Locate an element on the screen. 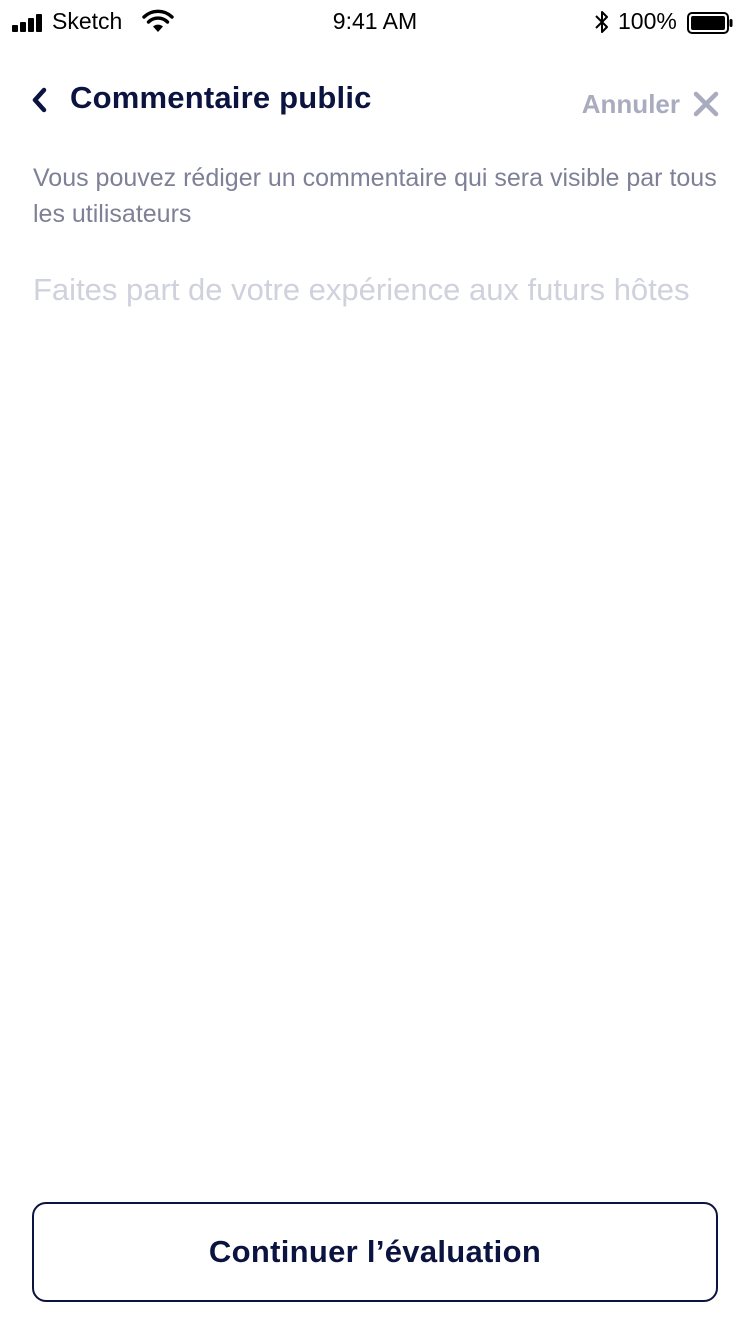 This screenshot has height=1334, width=750. continue-evaluation-button: Continuer l’évaluation is located at coordinates (375, 1252).